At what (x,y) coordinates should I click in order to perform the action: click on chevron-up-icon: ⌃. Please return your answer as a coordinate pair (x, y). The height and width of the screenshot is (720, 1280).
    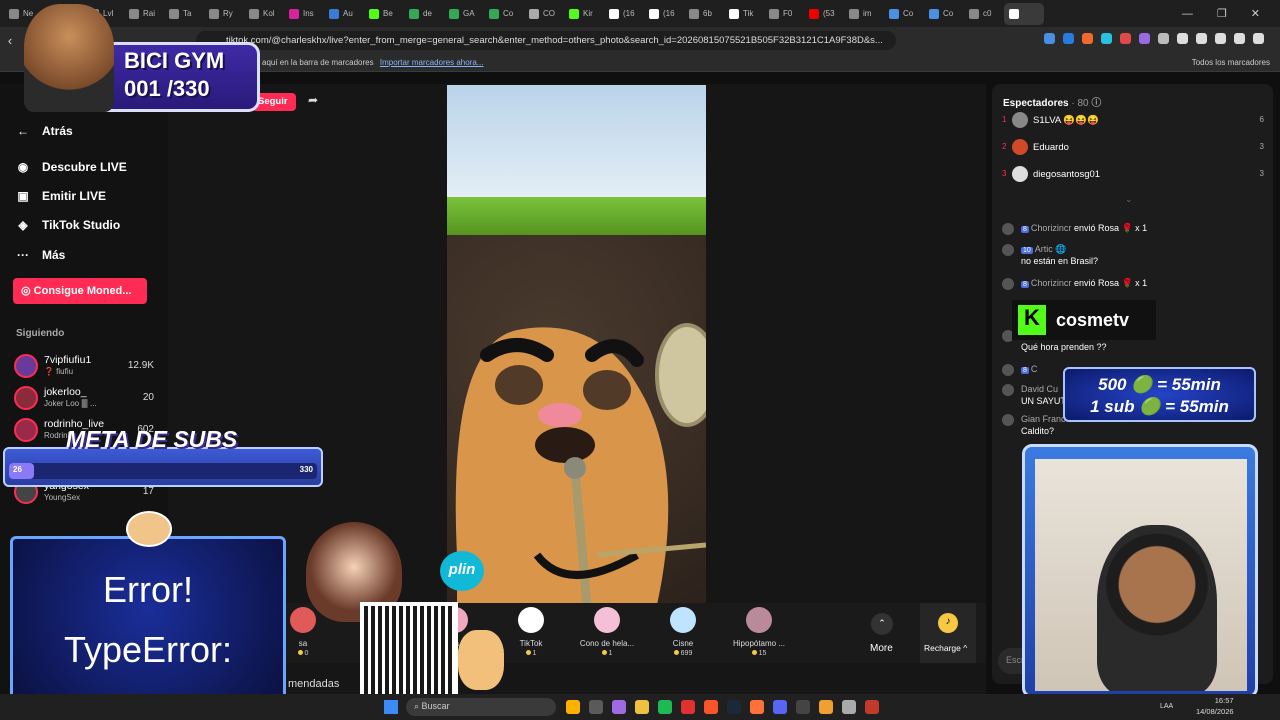
    Looking at the image, I should click on (882, 624).